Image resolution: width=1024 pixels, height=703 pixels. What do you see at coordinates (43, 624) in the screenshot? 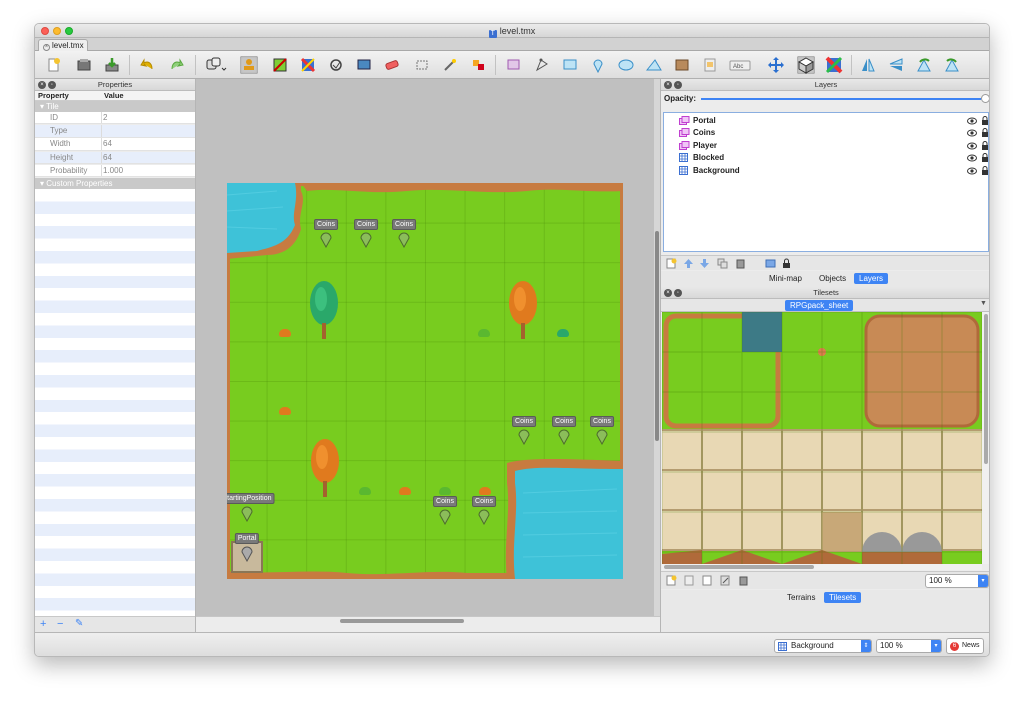
I see `add-property-button: +` at bounding box center [43, 624].